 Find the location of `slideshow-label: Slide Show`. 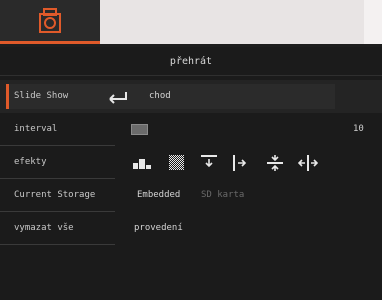

slideshow-label: Slide Show is located at coordinates (41, 96).